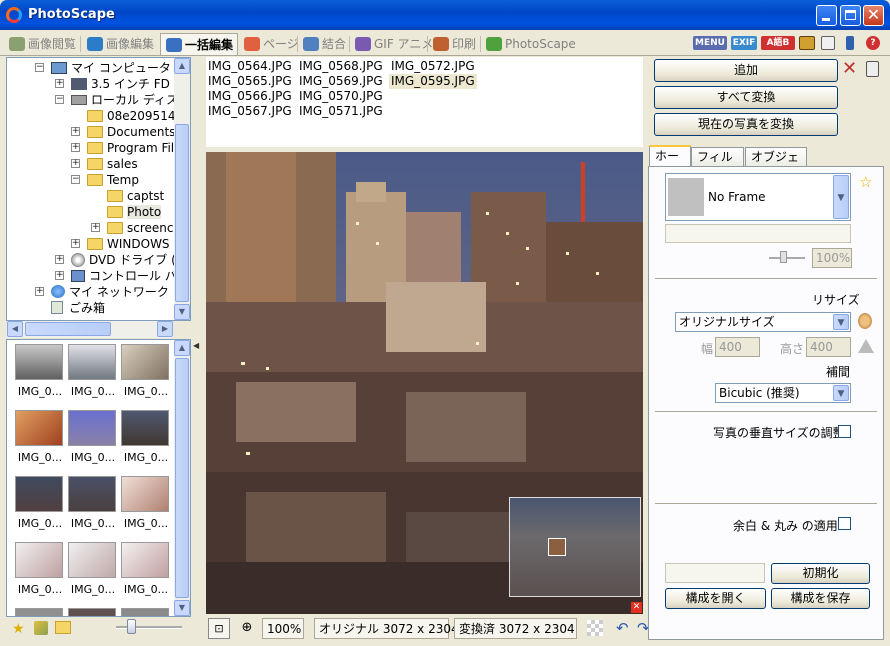 The height and width of the screenshot is (646, 890). I want to click on trash-icon, so click(872, 69).